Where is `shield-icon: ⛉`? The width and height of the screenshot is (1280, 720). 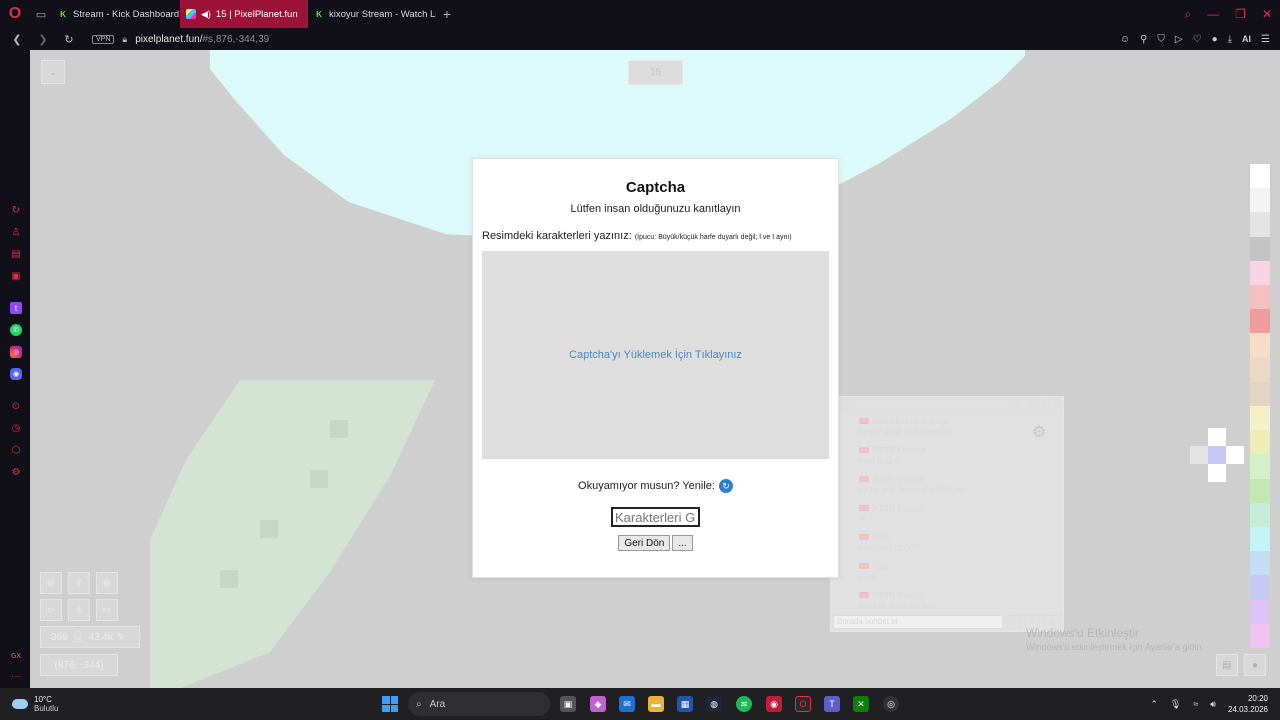 shield-icon: ⛉ is located at coordinates (1161, 39).